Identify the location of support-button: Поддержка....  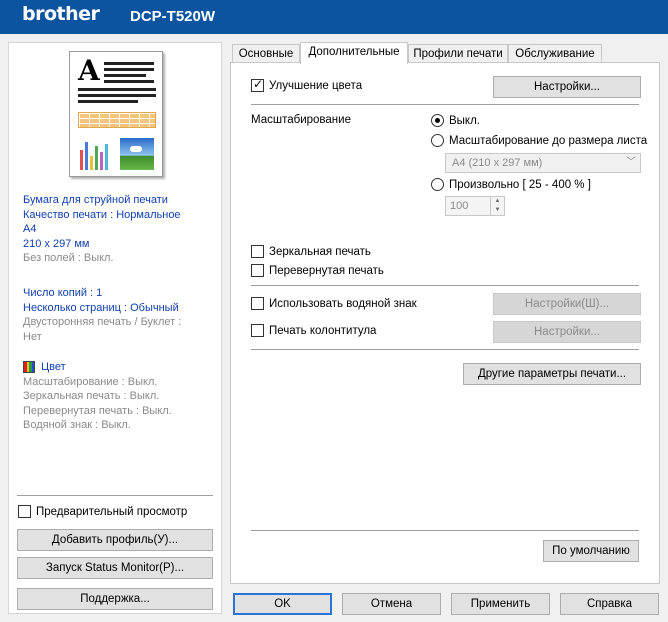
(115, 599).